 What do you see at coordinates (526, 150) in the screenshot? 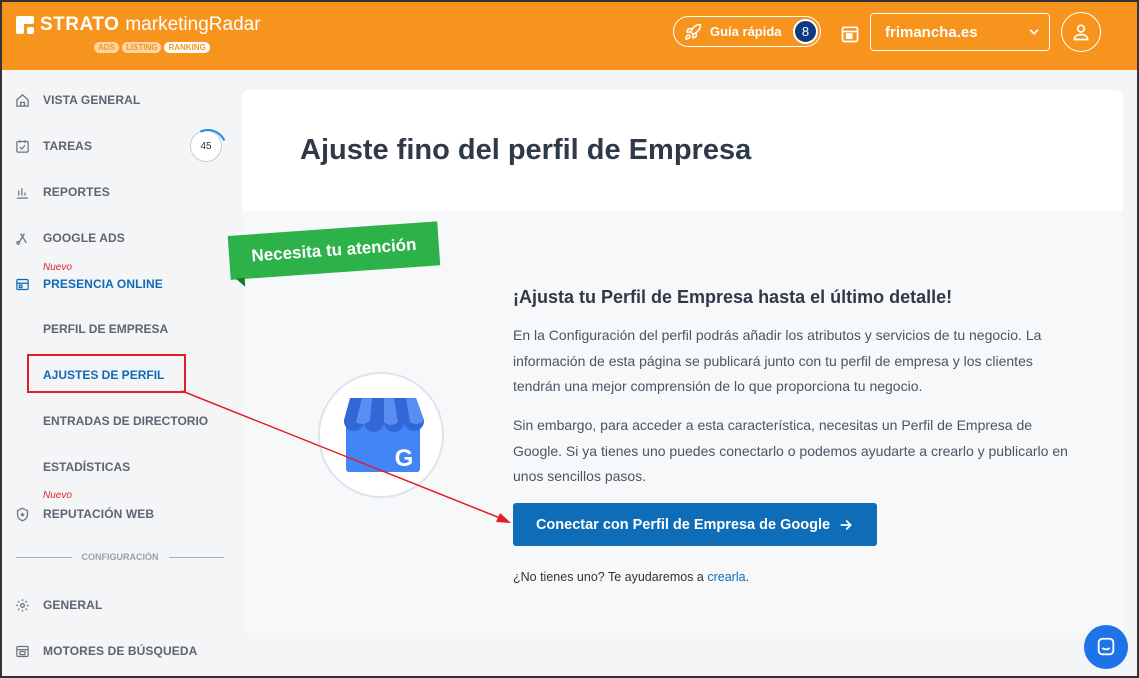
I see `page-title: Ajuste fino del perfil de Empresa` at bounding box center [526, 150].